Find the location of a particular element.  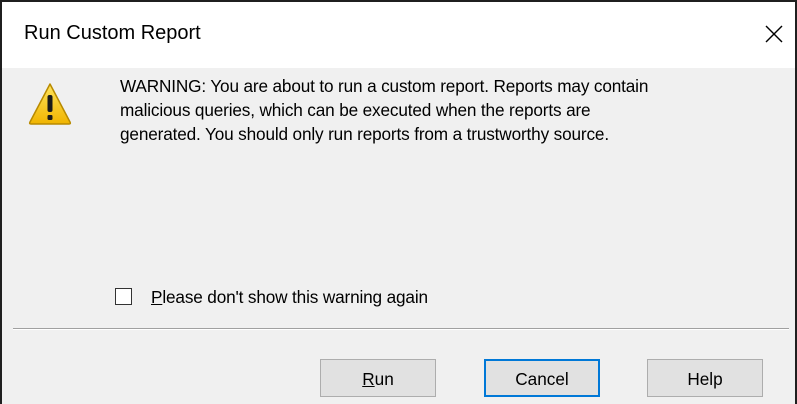

warning-icon is located at coordinates (50, 104).